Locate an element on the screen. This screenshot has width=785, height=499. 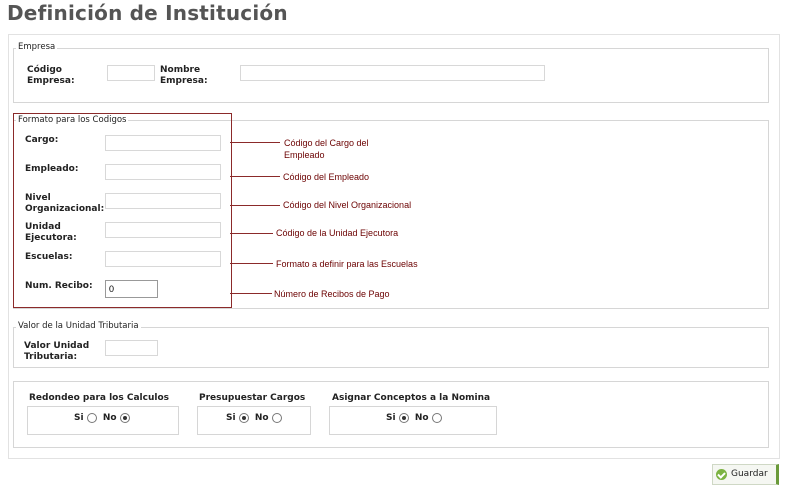
redondeo-no-label: No is located at coordinates (109, 418).